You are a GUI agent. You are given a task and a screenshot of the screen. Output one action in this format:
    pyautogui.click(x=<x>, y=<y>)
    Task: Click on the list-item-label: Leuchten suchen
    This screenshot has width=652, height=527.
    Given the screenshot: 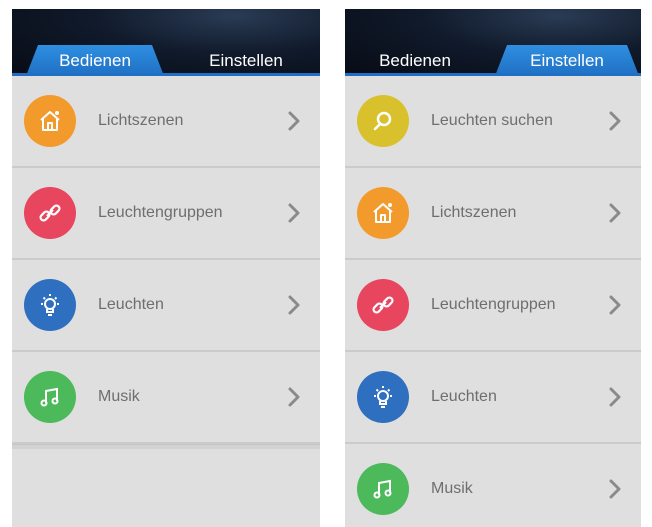 What is the action you would take?
    pyautogui.click(x=492, y=120)
    